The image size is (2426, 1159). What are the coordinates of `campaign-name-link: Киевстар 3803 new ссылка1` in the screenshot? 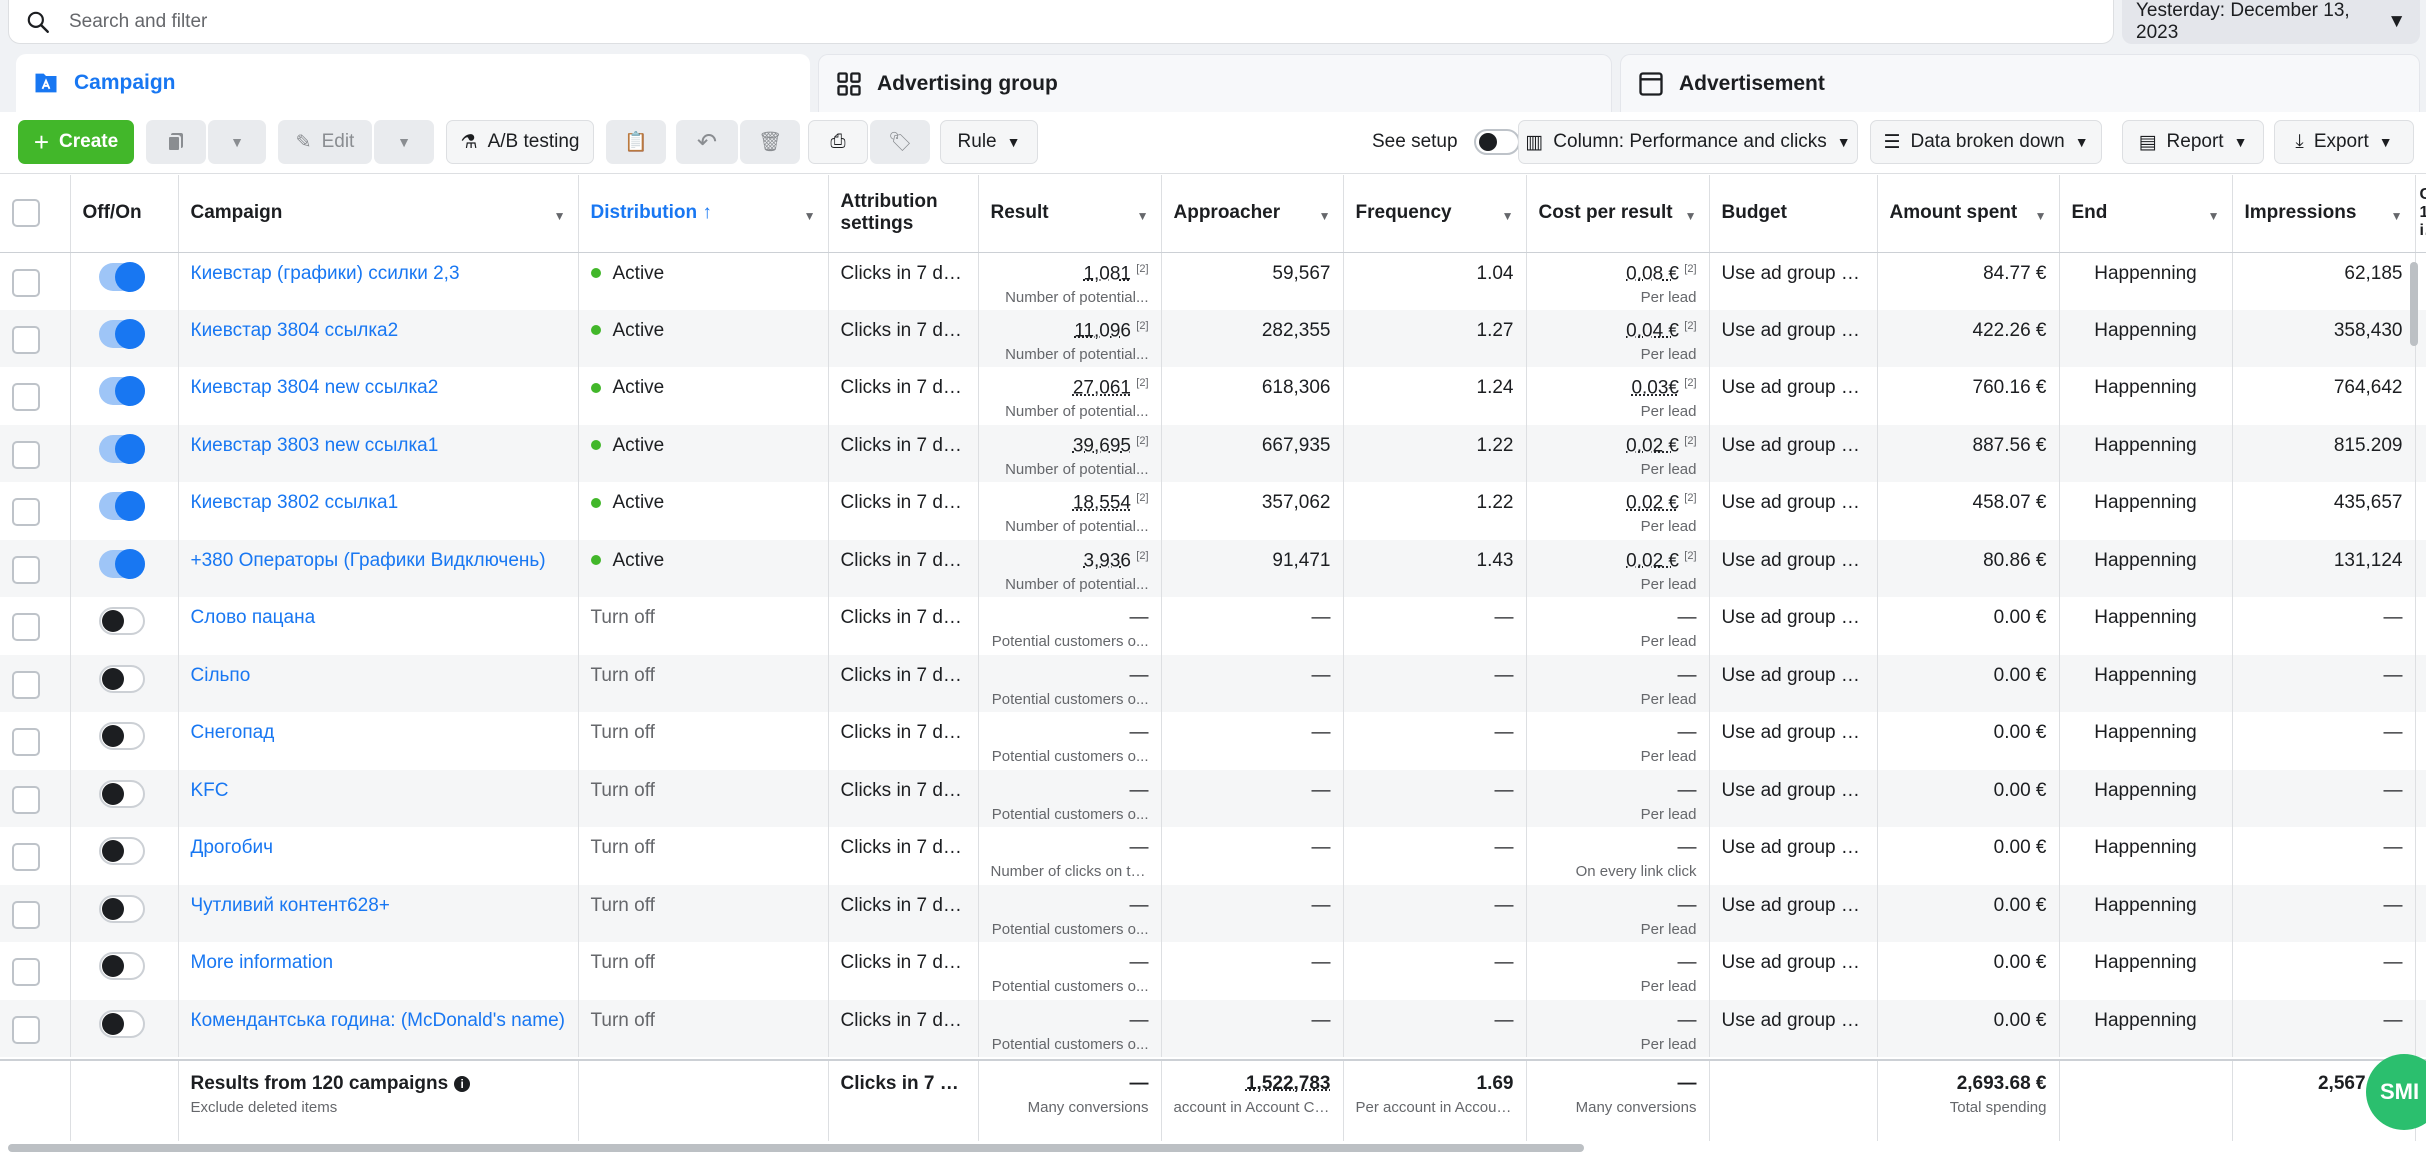 It's located at (315, 445).